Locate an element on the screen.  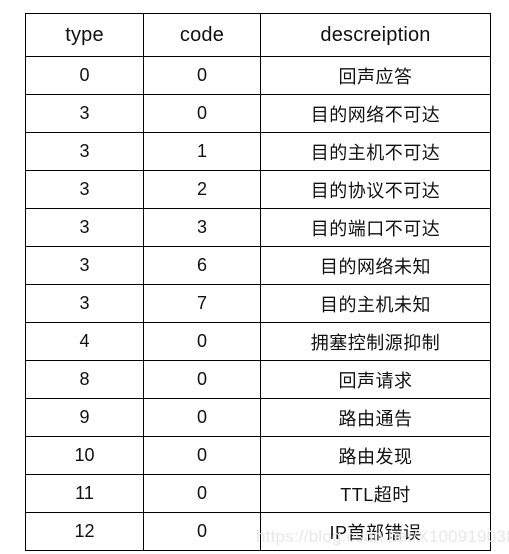
column-header-code: code is located at coordinates (202, 35).